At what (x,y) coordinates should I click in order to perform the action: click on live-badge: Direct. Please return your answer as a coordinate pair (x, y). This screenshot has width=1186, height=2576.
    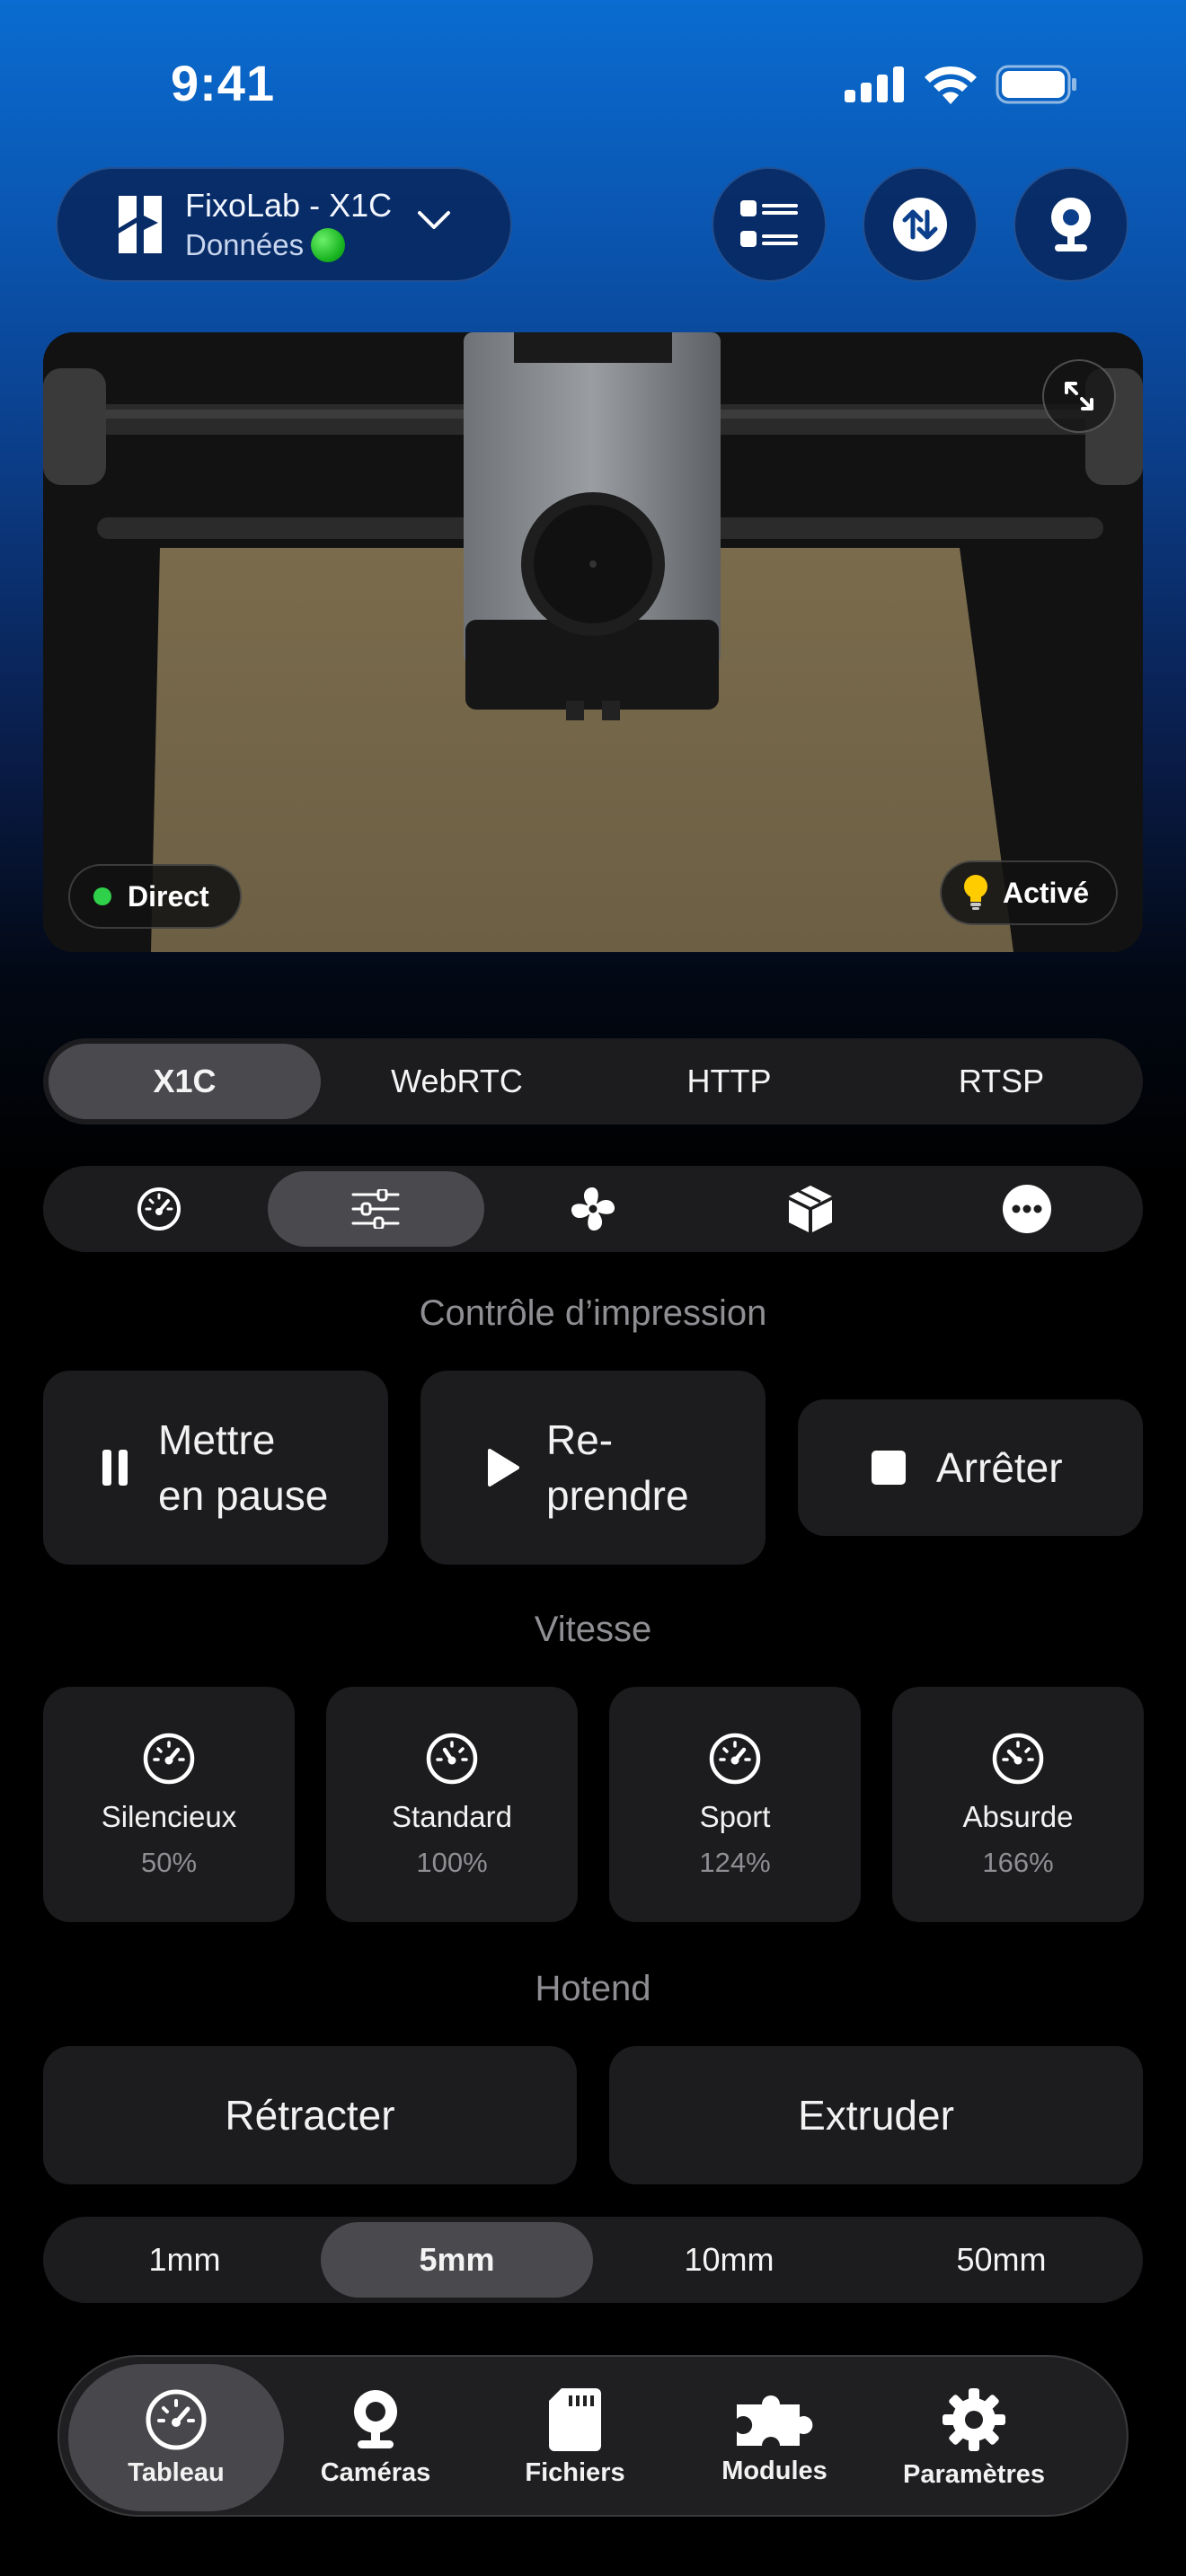
    Looking at the image, I should click on (155, 896).